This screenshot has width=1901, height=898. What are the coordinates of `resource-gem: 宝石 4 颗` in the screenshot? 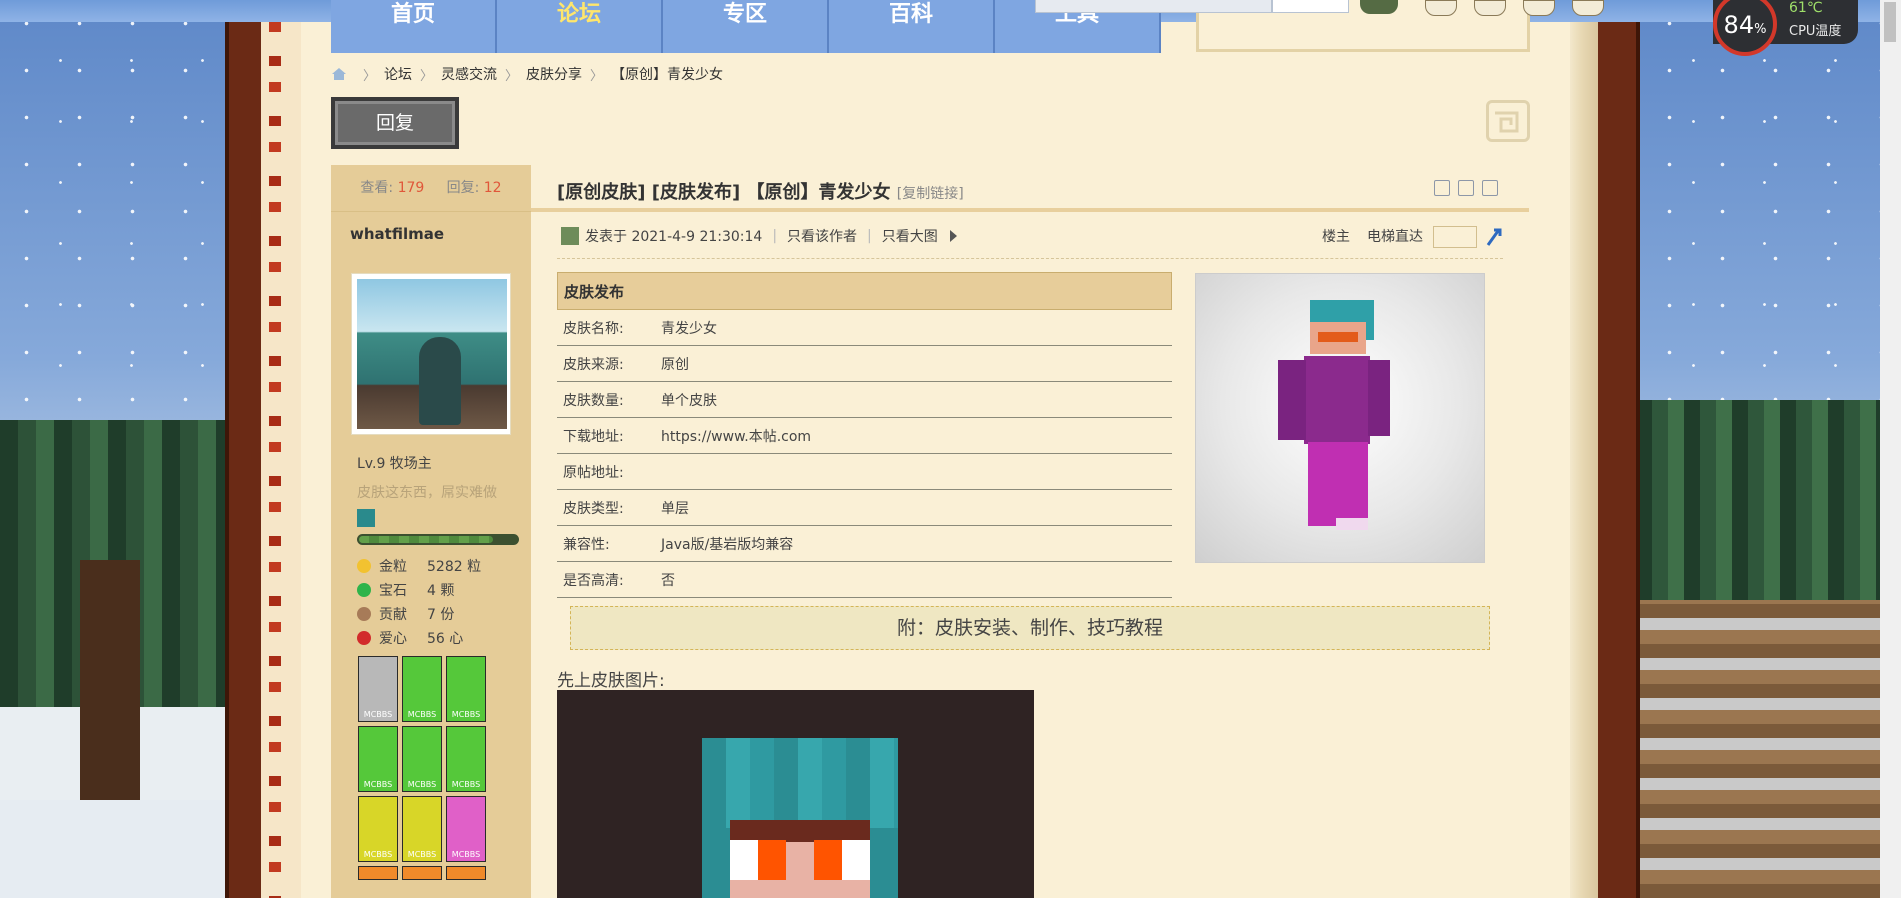 It's located at (405, 590).